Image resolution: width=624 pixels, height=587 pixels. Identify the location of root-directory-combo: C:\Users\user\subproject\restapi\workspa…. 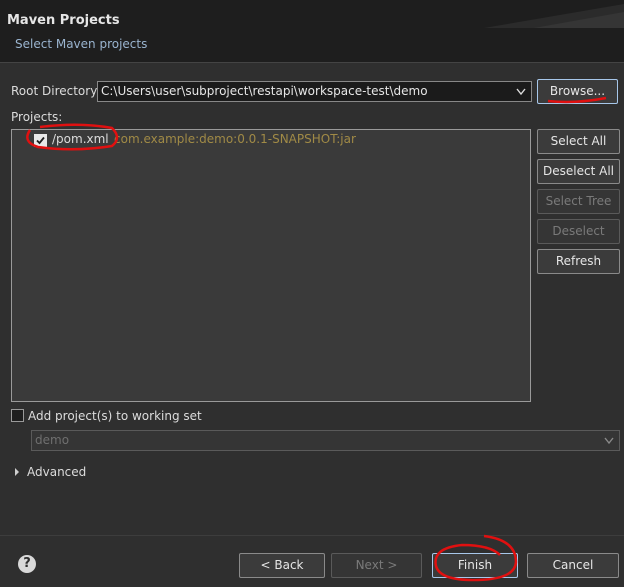
(314, 91).